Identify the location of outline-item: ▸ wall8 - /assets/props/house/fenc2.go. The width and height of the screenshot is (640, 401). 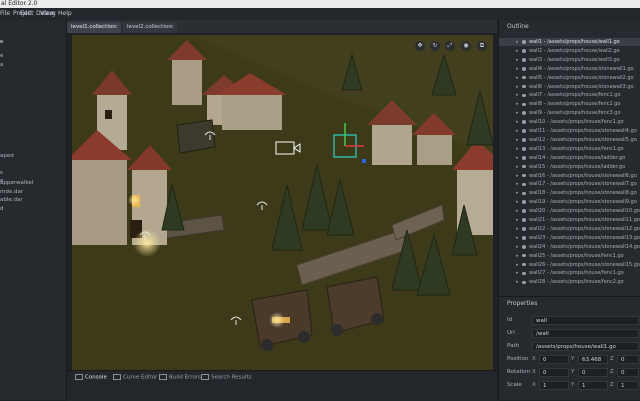
(569, 104).